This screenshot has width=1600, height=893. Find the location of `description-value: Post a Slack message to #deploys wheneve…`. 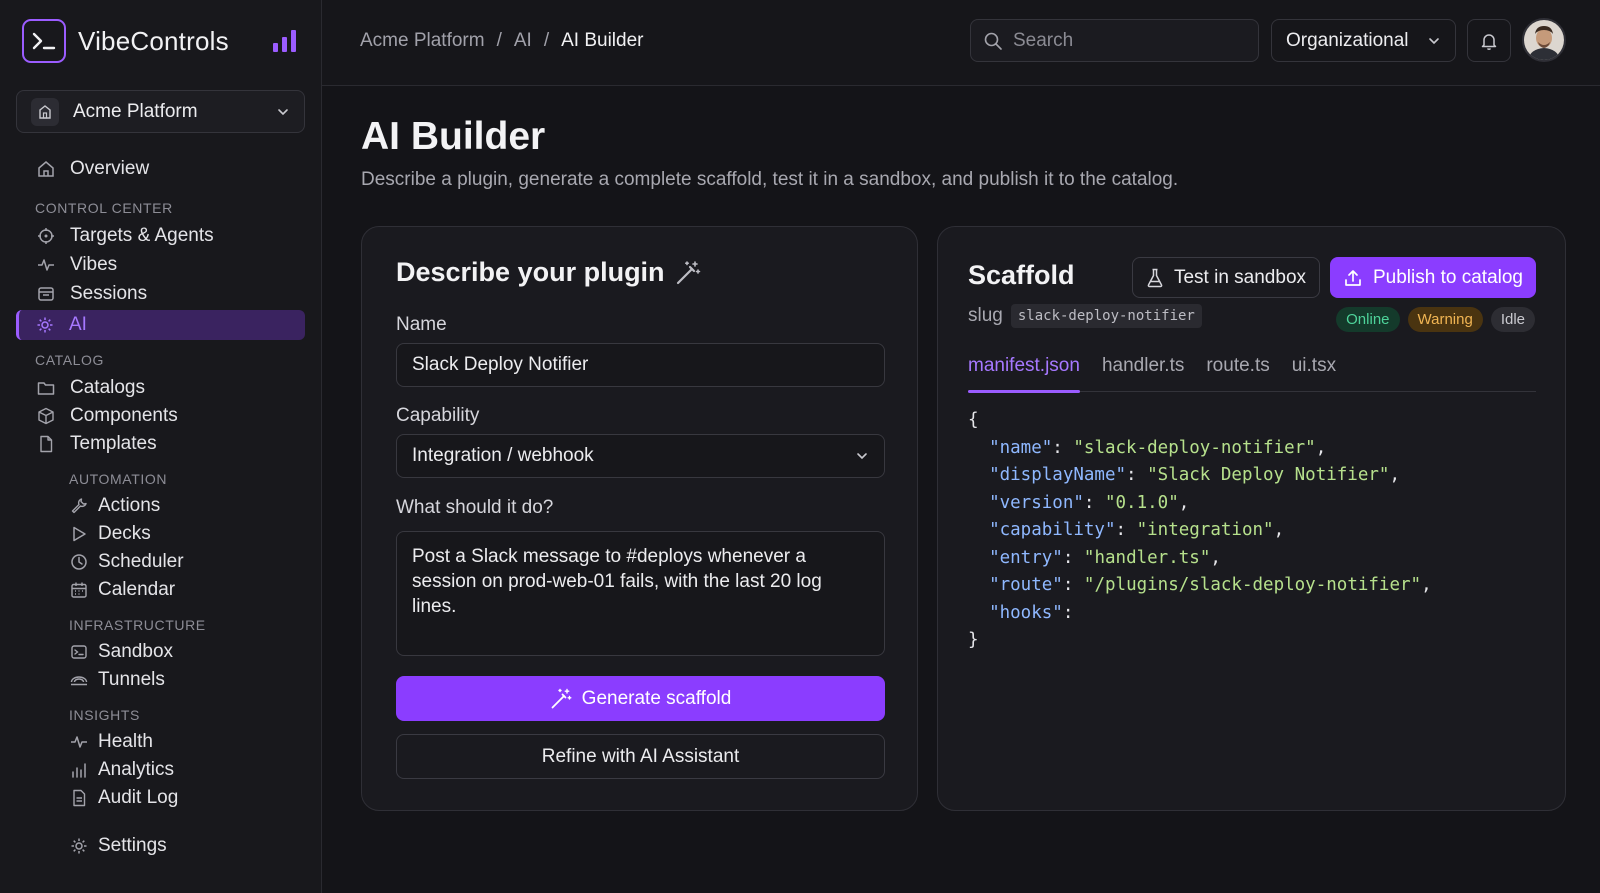

description-value: Post a Slack message to #deploys wheneve… is located at coordinates (617, 581).